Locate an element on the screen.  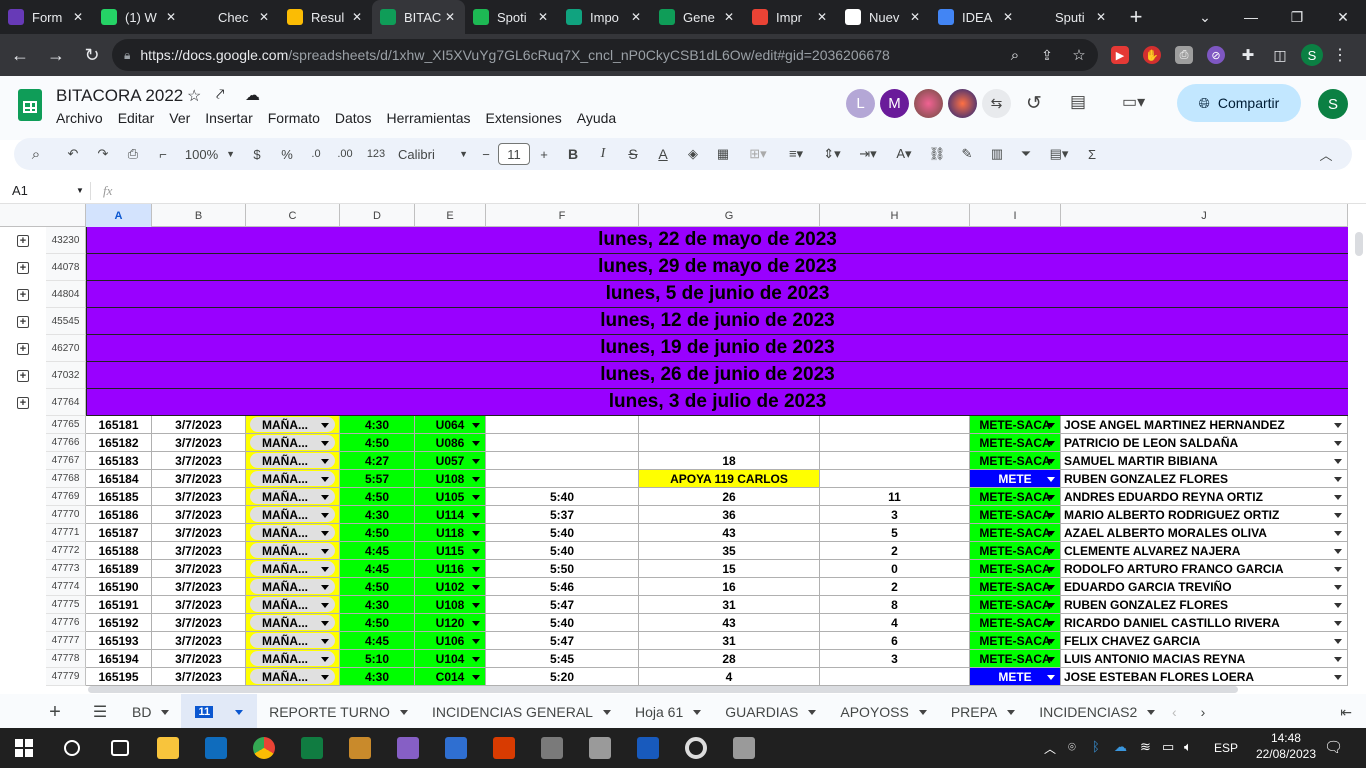
back-icon: ← is located at coordinates (20, 55).